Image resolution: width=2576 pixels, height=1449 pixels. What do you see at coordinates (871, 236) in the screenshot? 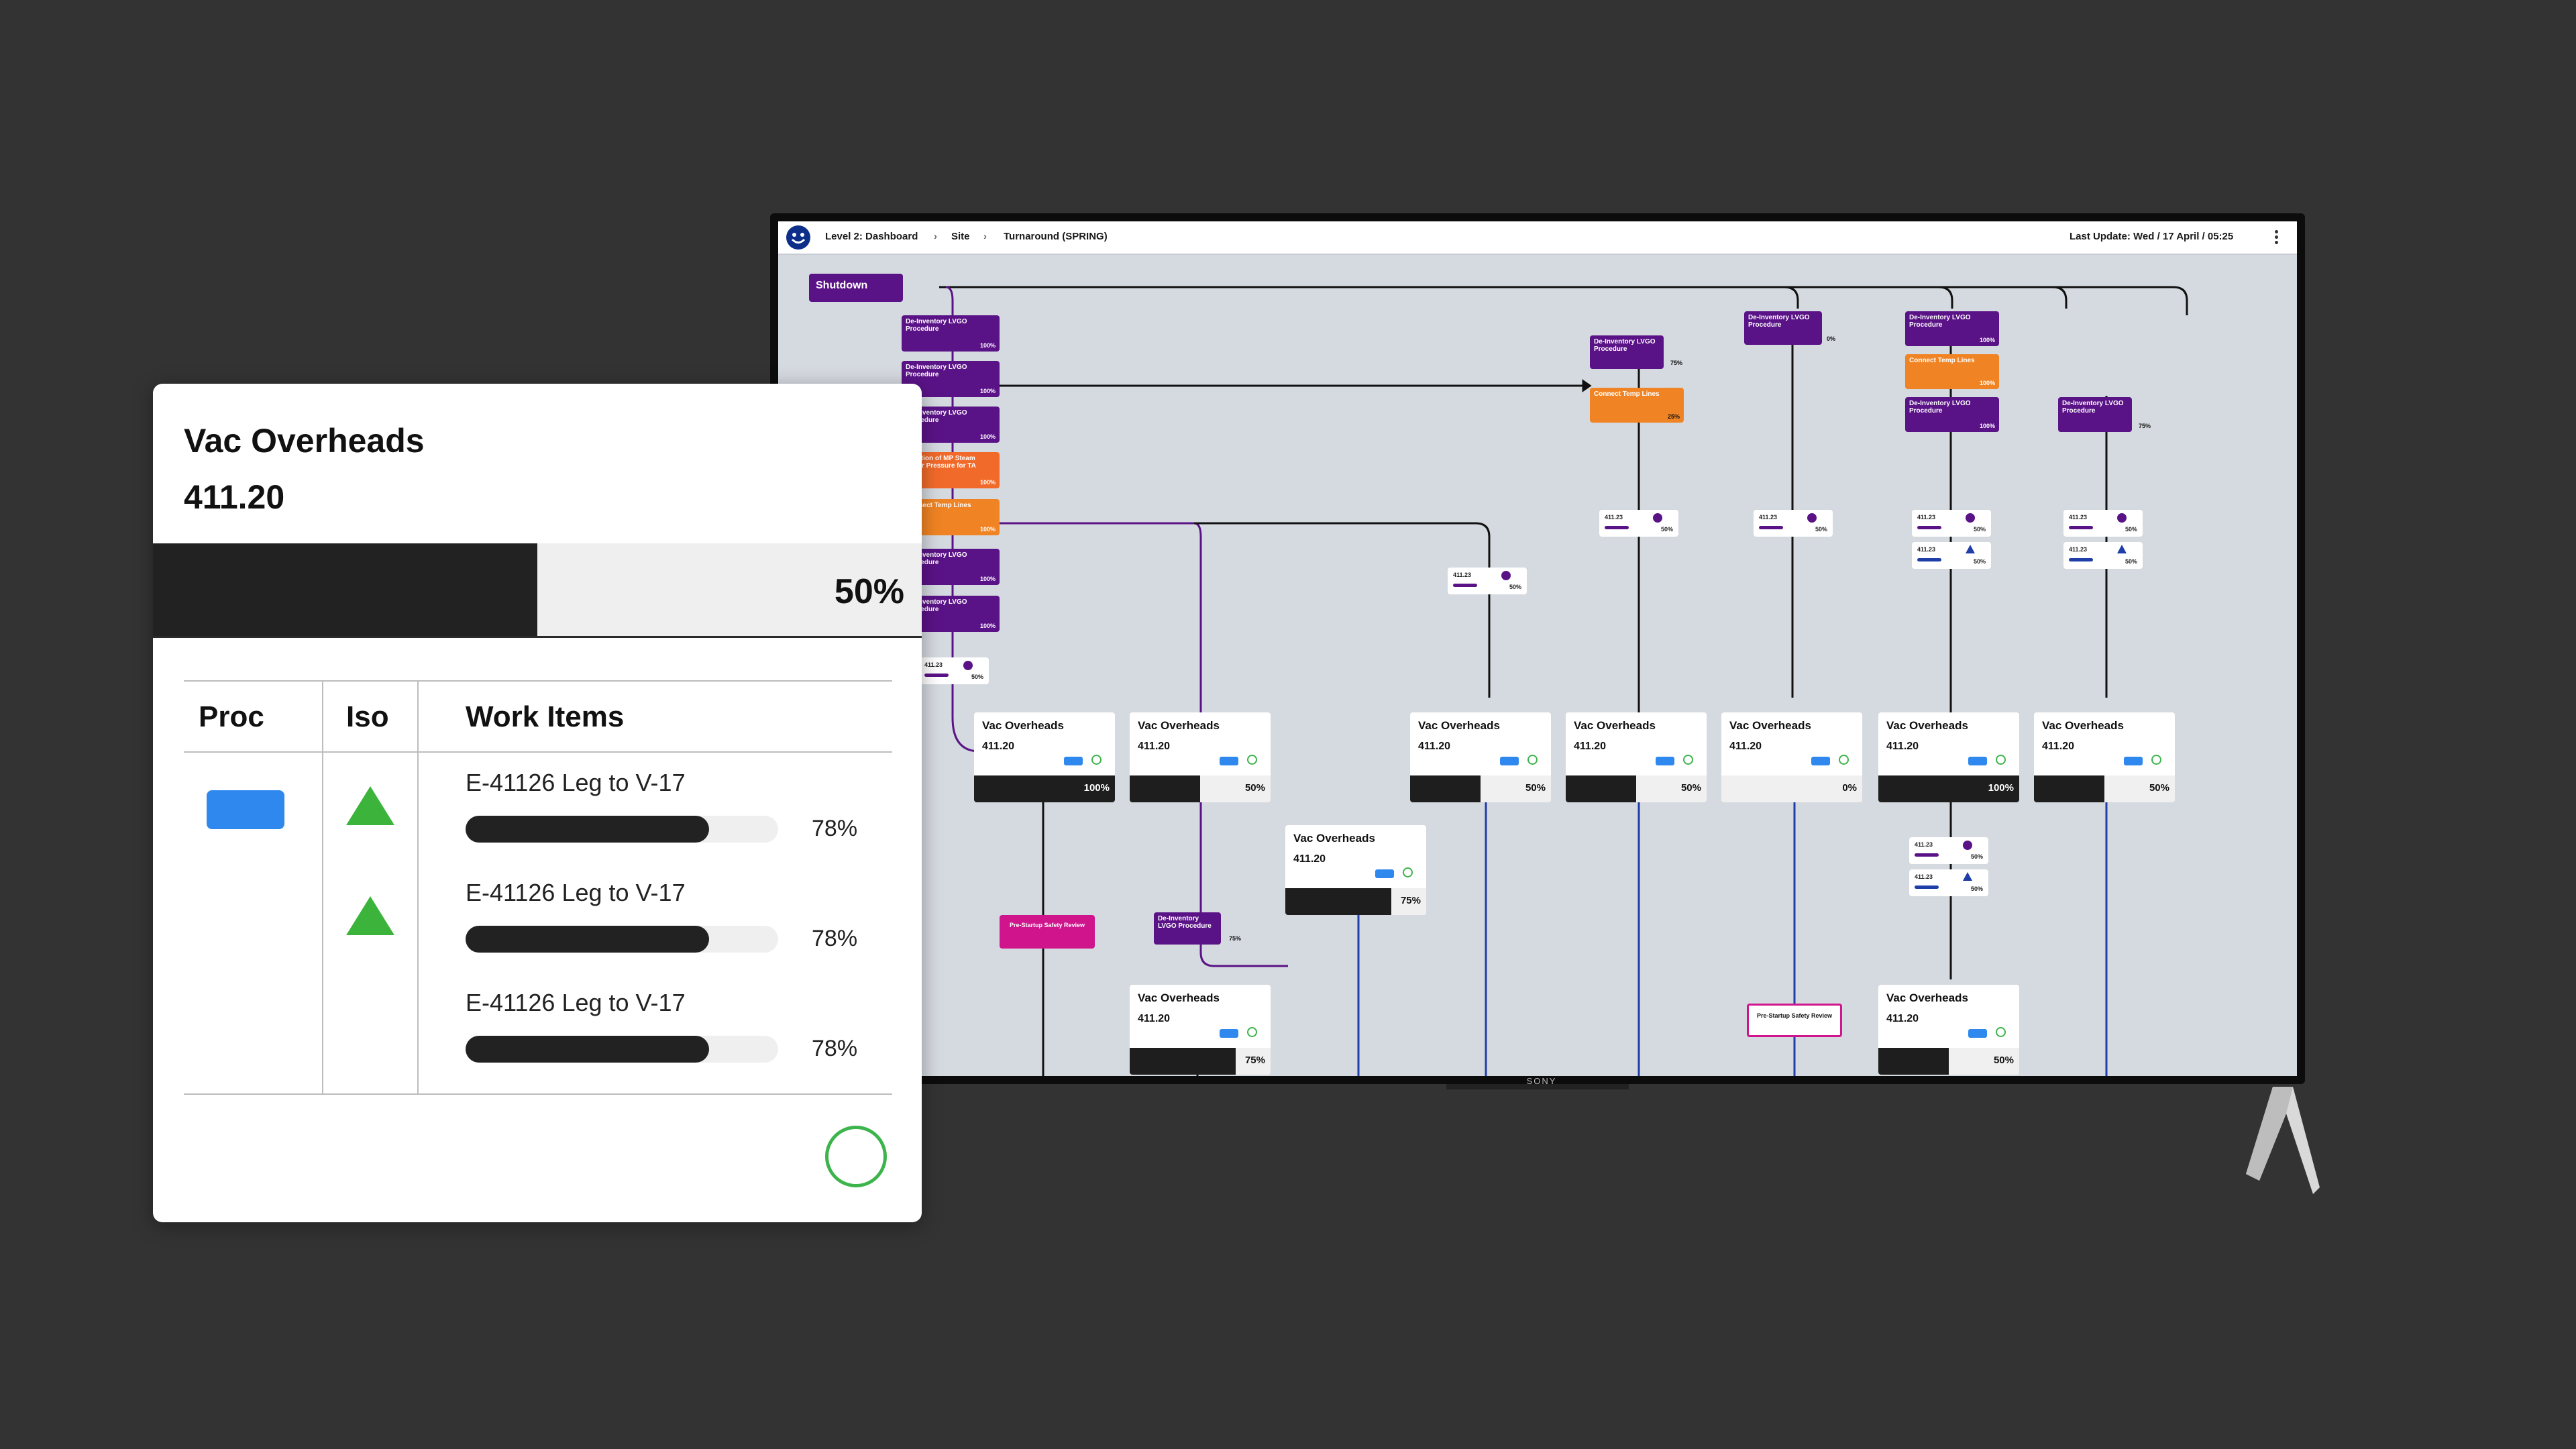
I see `breadcrumb-level: Level 2: Dashboard` at bounding box center [871, 236].